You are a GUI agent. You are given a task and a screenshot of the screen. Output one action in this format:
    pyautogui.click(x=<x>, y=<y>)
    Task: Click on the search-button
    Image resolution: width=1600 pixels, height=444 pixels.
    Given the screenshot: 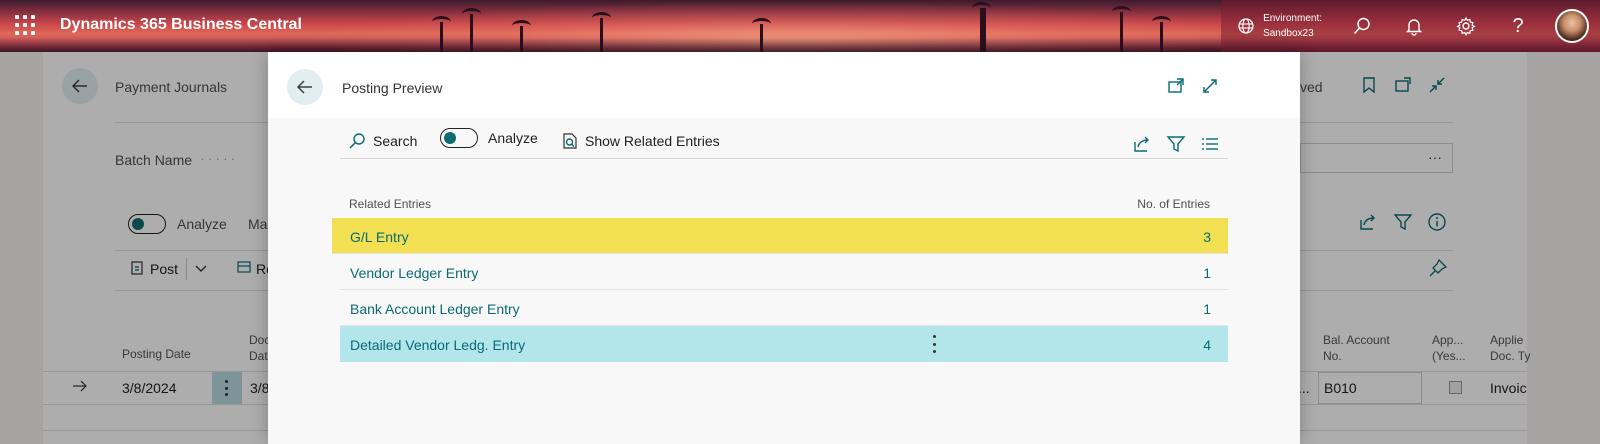 What is the action you would take?
    pyautogui.click(x=1362, y=26)
    